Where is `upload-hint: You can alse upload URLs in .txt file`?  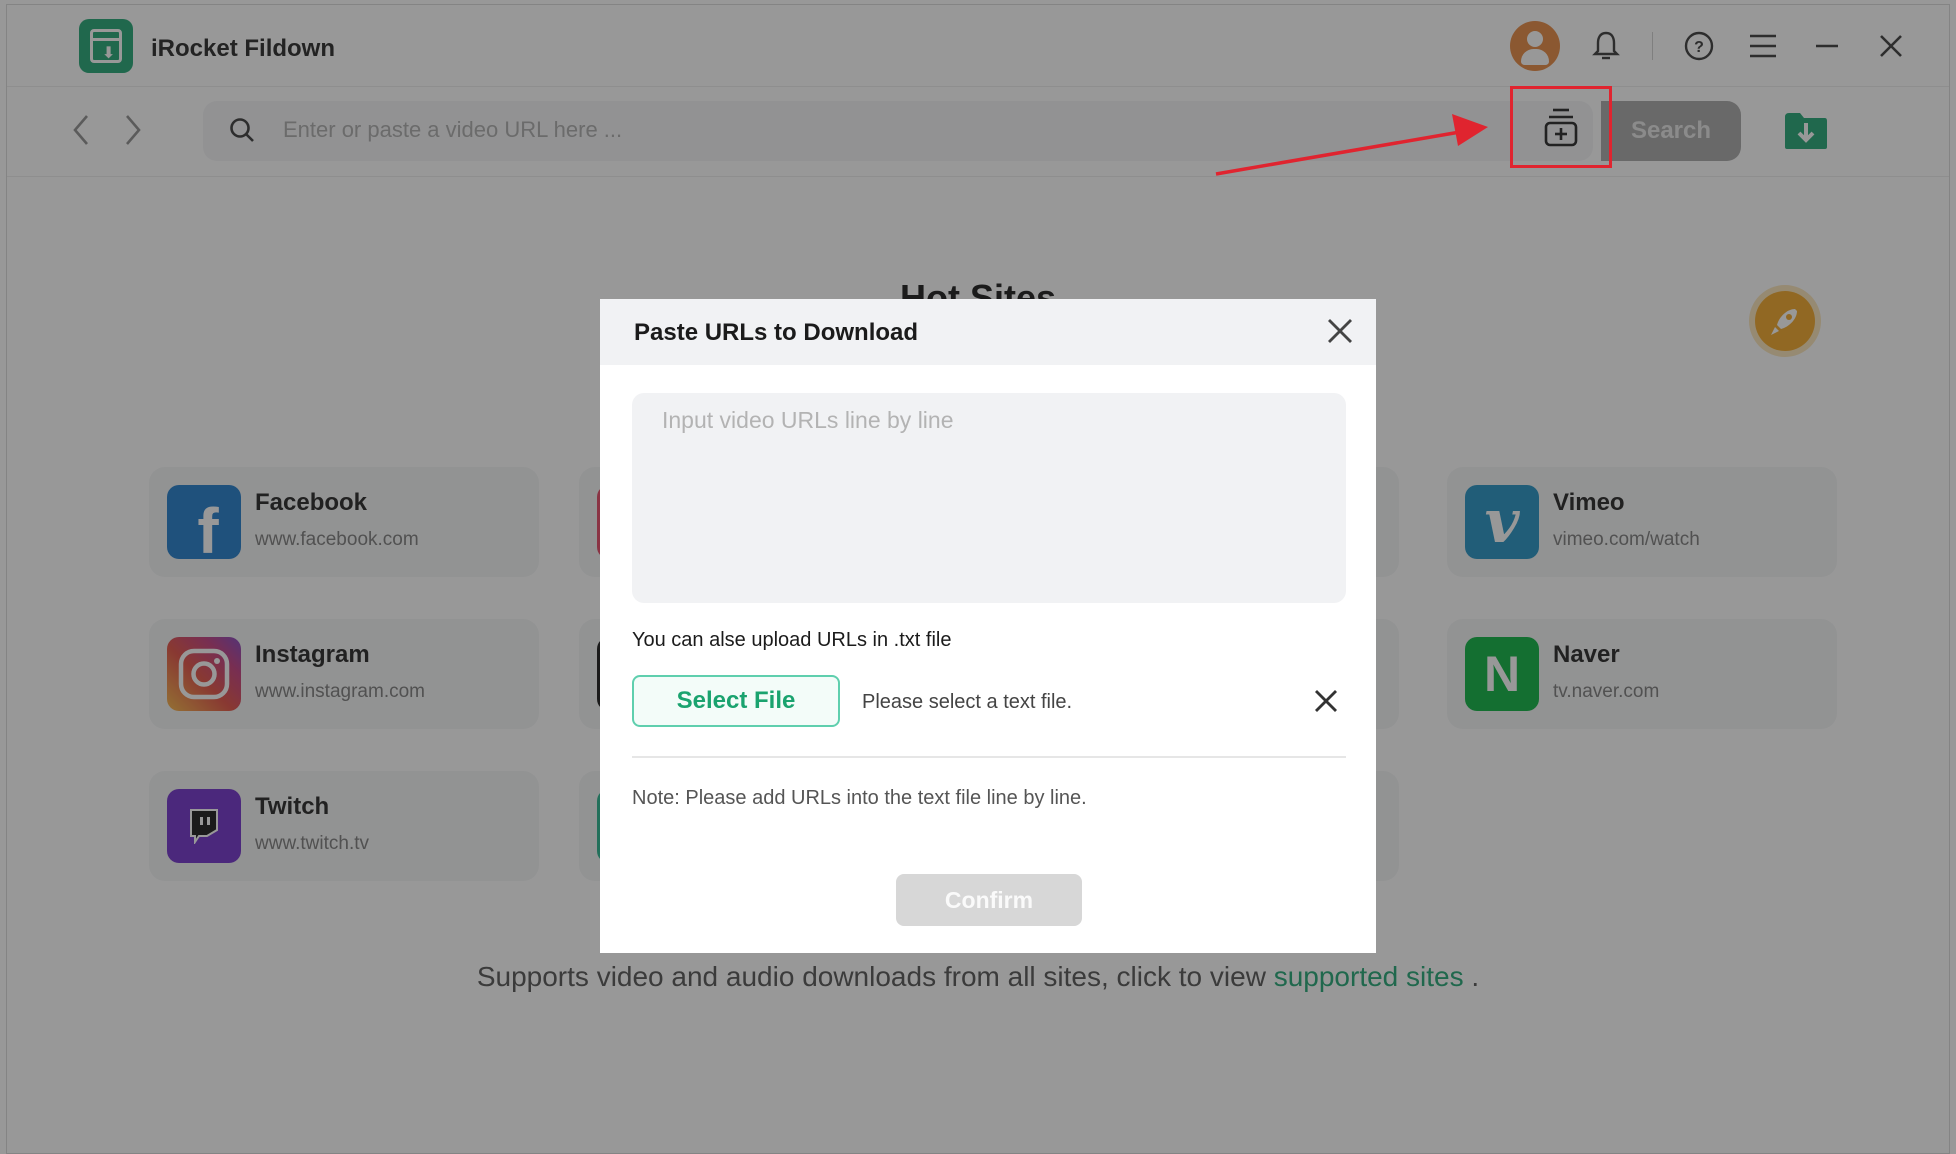
upload-hint: You can alse upload URLs in .txt file is located at coordinates (792, 640).